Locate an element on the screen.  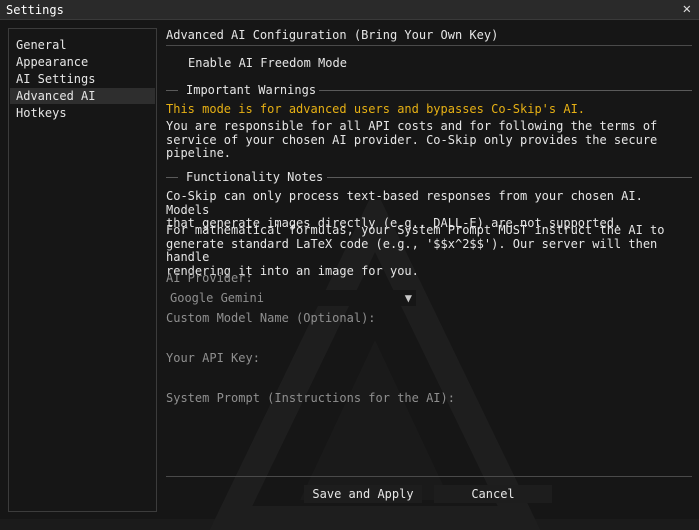
api-key-label: Your API Key: is located at coordinates (213, 358).